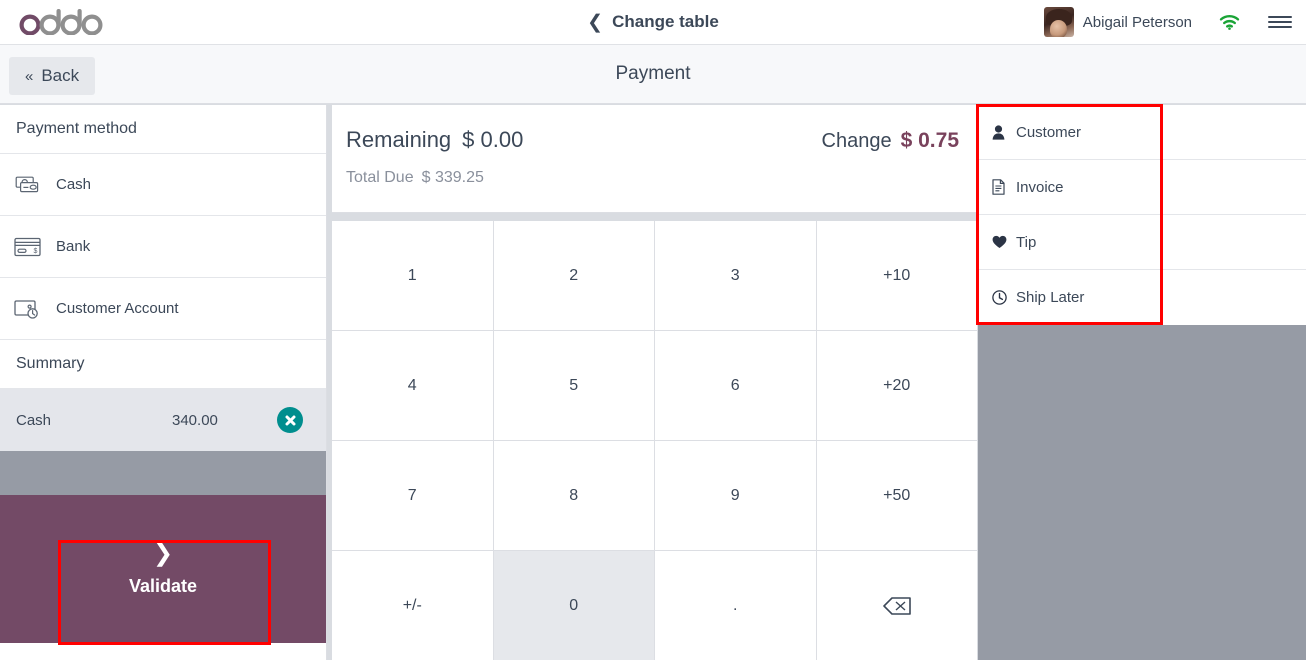 This screenshot has width=1306, height=660. I want to click on back-button: « Back, so click(52, 76).